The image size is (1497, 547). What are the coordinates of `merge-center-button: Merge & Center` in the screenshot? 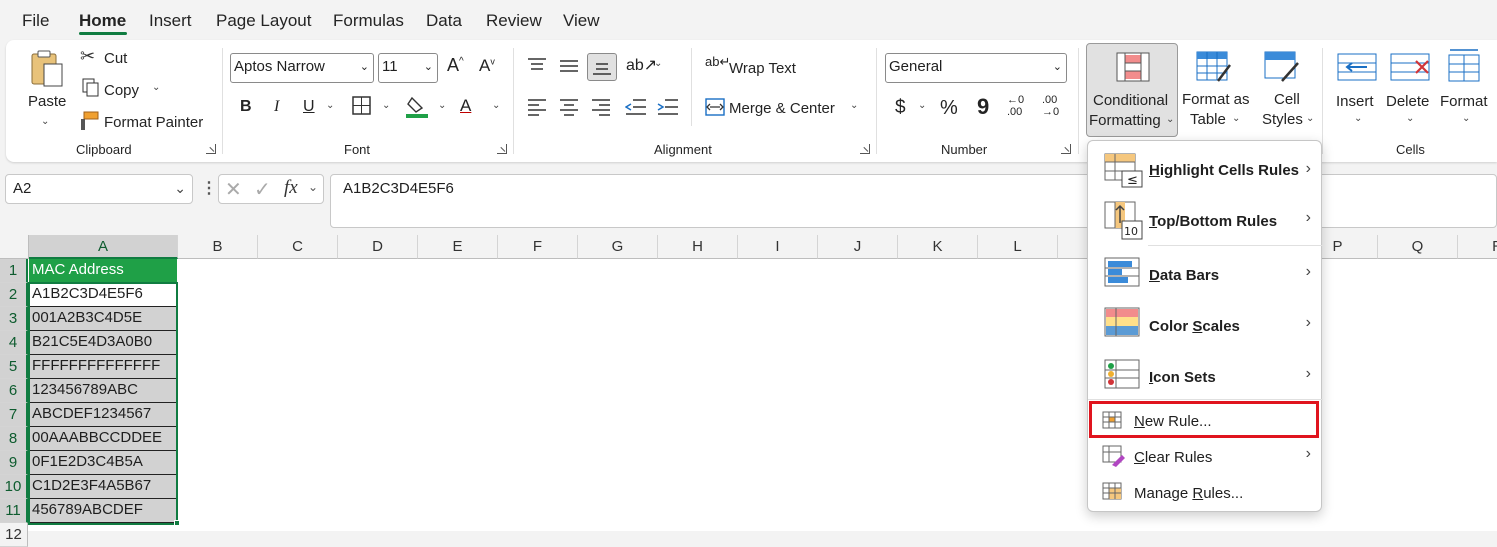 It's located at (782, 108).